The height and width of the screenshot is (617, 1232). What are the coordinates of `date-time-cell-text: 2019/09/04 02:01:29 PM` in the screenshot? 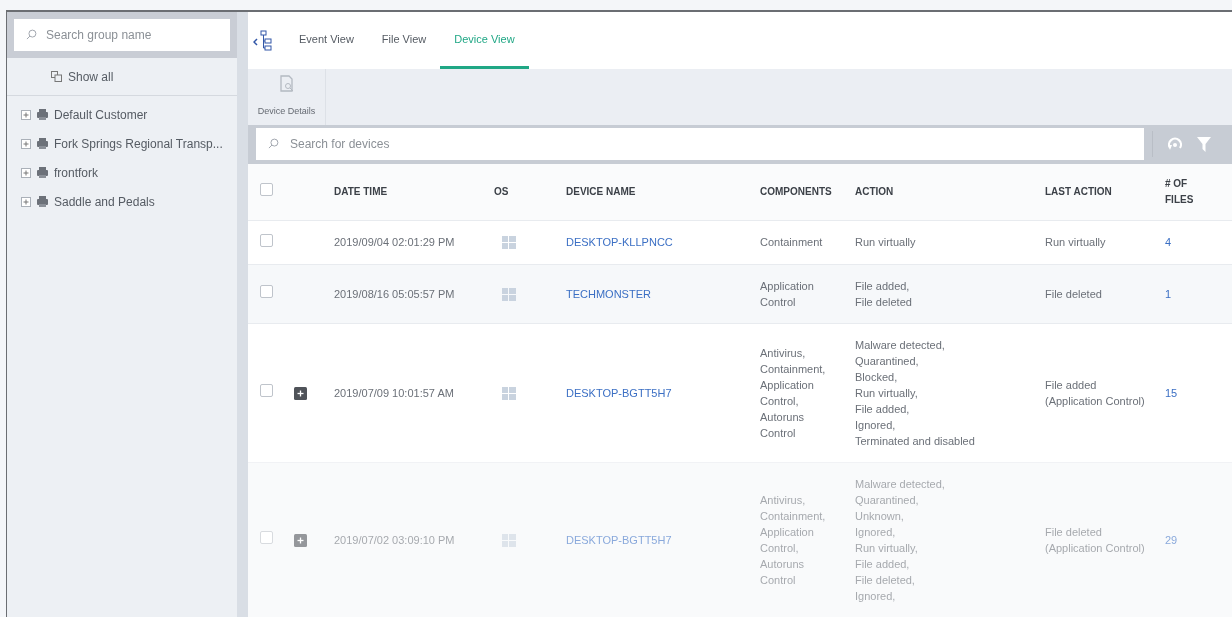 It's located at (395, 242).